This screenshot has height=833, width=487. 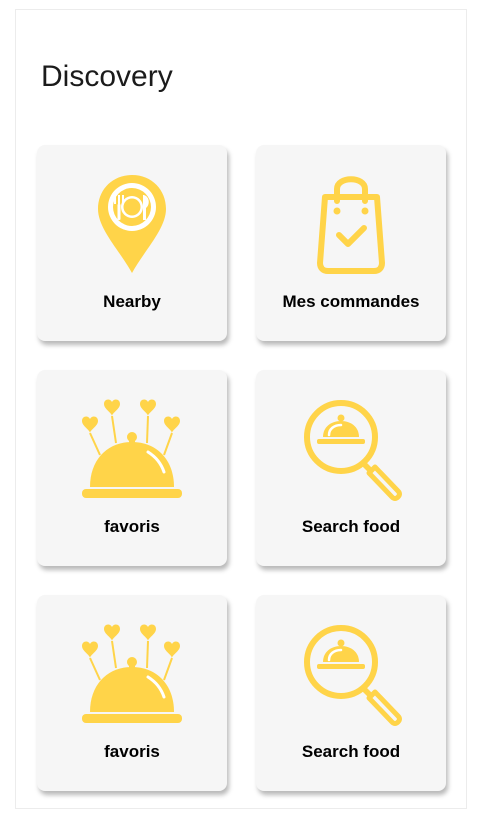 I want to click on shopping-bag-check-icon, so click(x=351, y=224).